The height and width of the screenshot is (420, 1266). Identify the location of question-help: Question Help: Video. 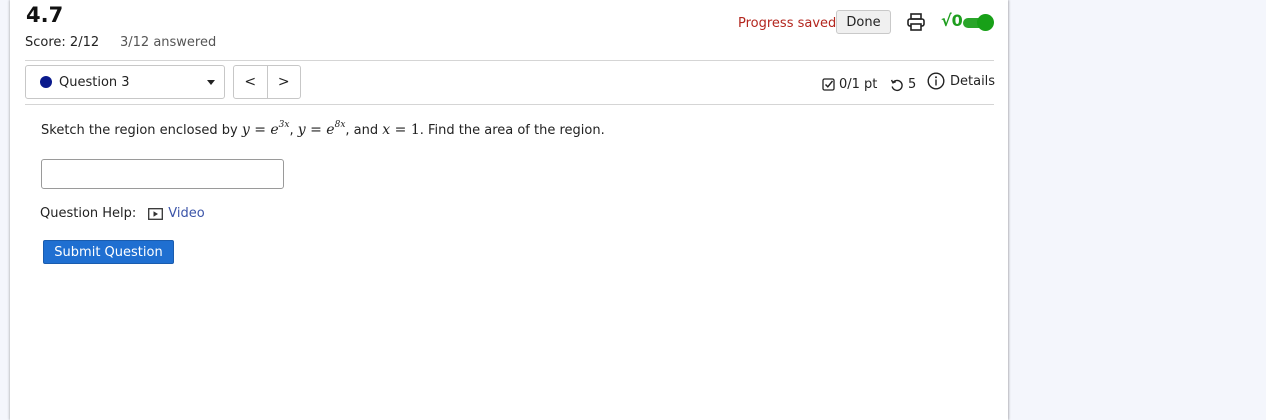
(122, 213).